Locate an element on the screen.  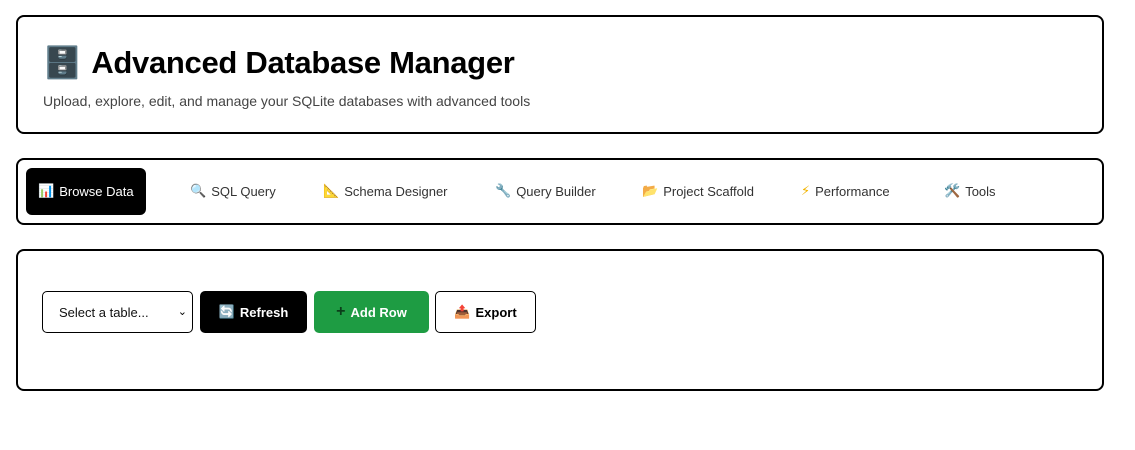
tab-label: Tools is located at coordinates (980, 191).